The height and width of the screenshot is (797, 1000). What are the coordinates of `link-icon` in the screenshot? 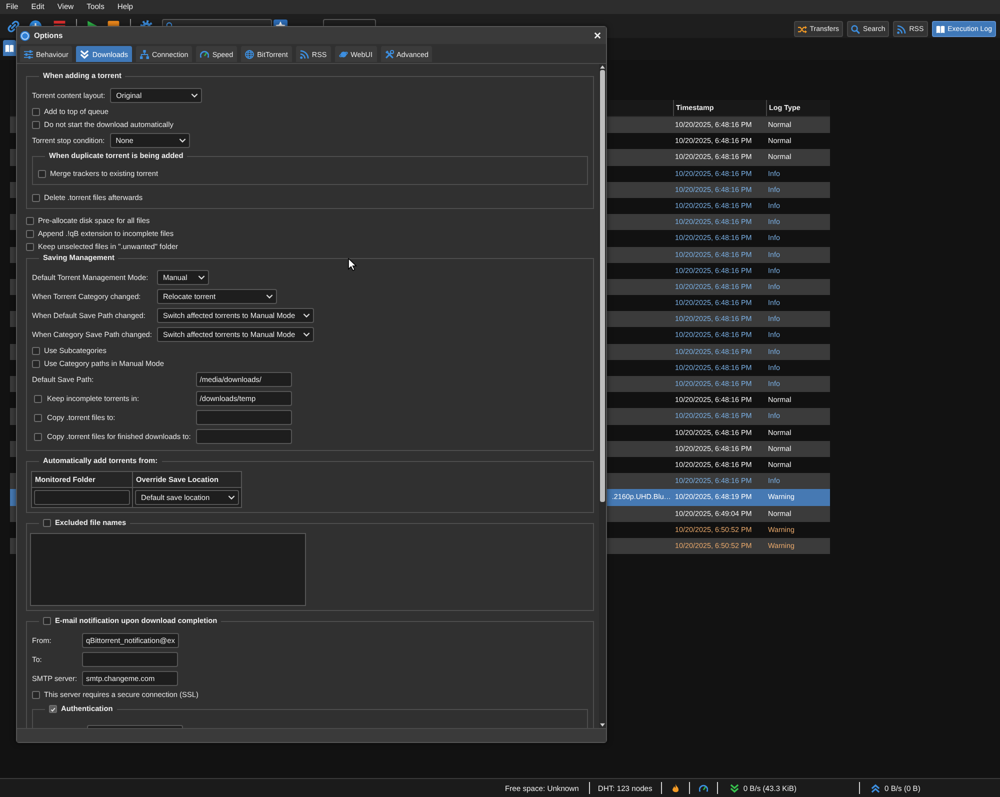 It's located at (13, 26).